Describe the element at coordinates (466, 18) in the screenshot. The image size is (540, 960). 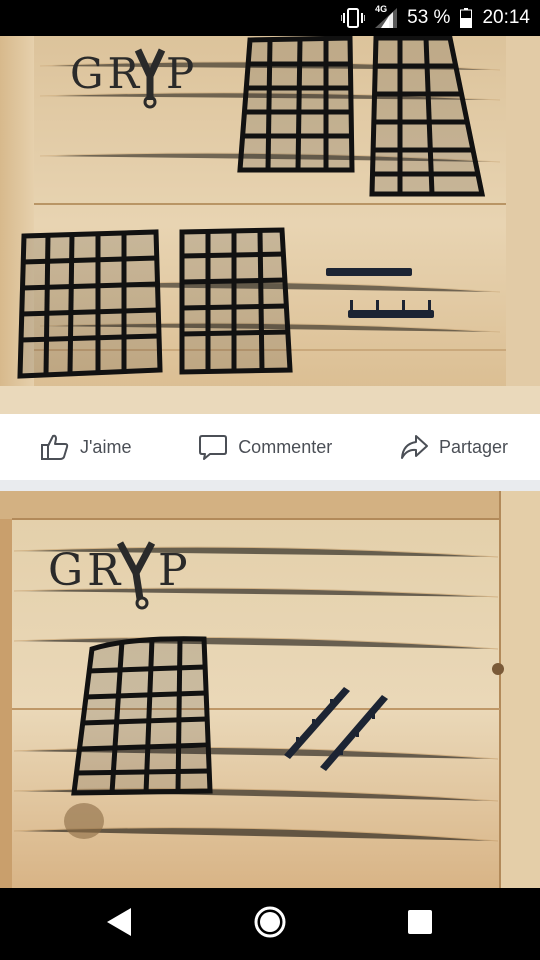
I see `battery-icon` at that location.